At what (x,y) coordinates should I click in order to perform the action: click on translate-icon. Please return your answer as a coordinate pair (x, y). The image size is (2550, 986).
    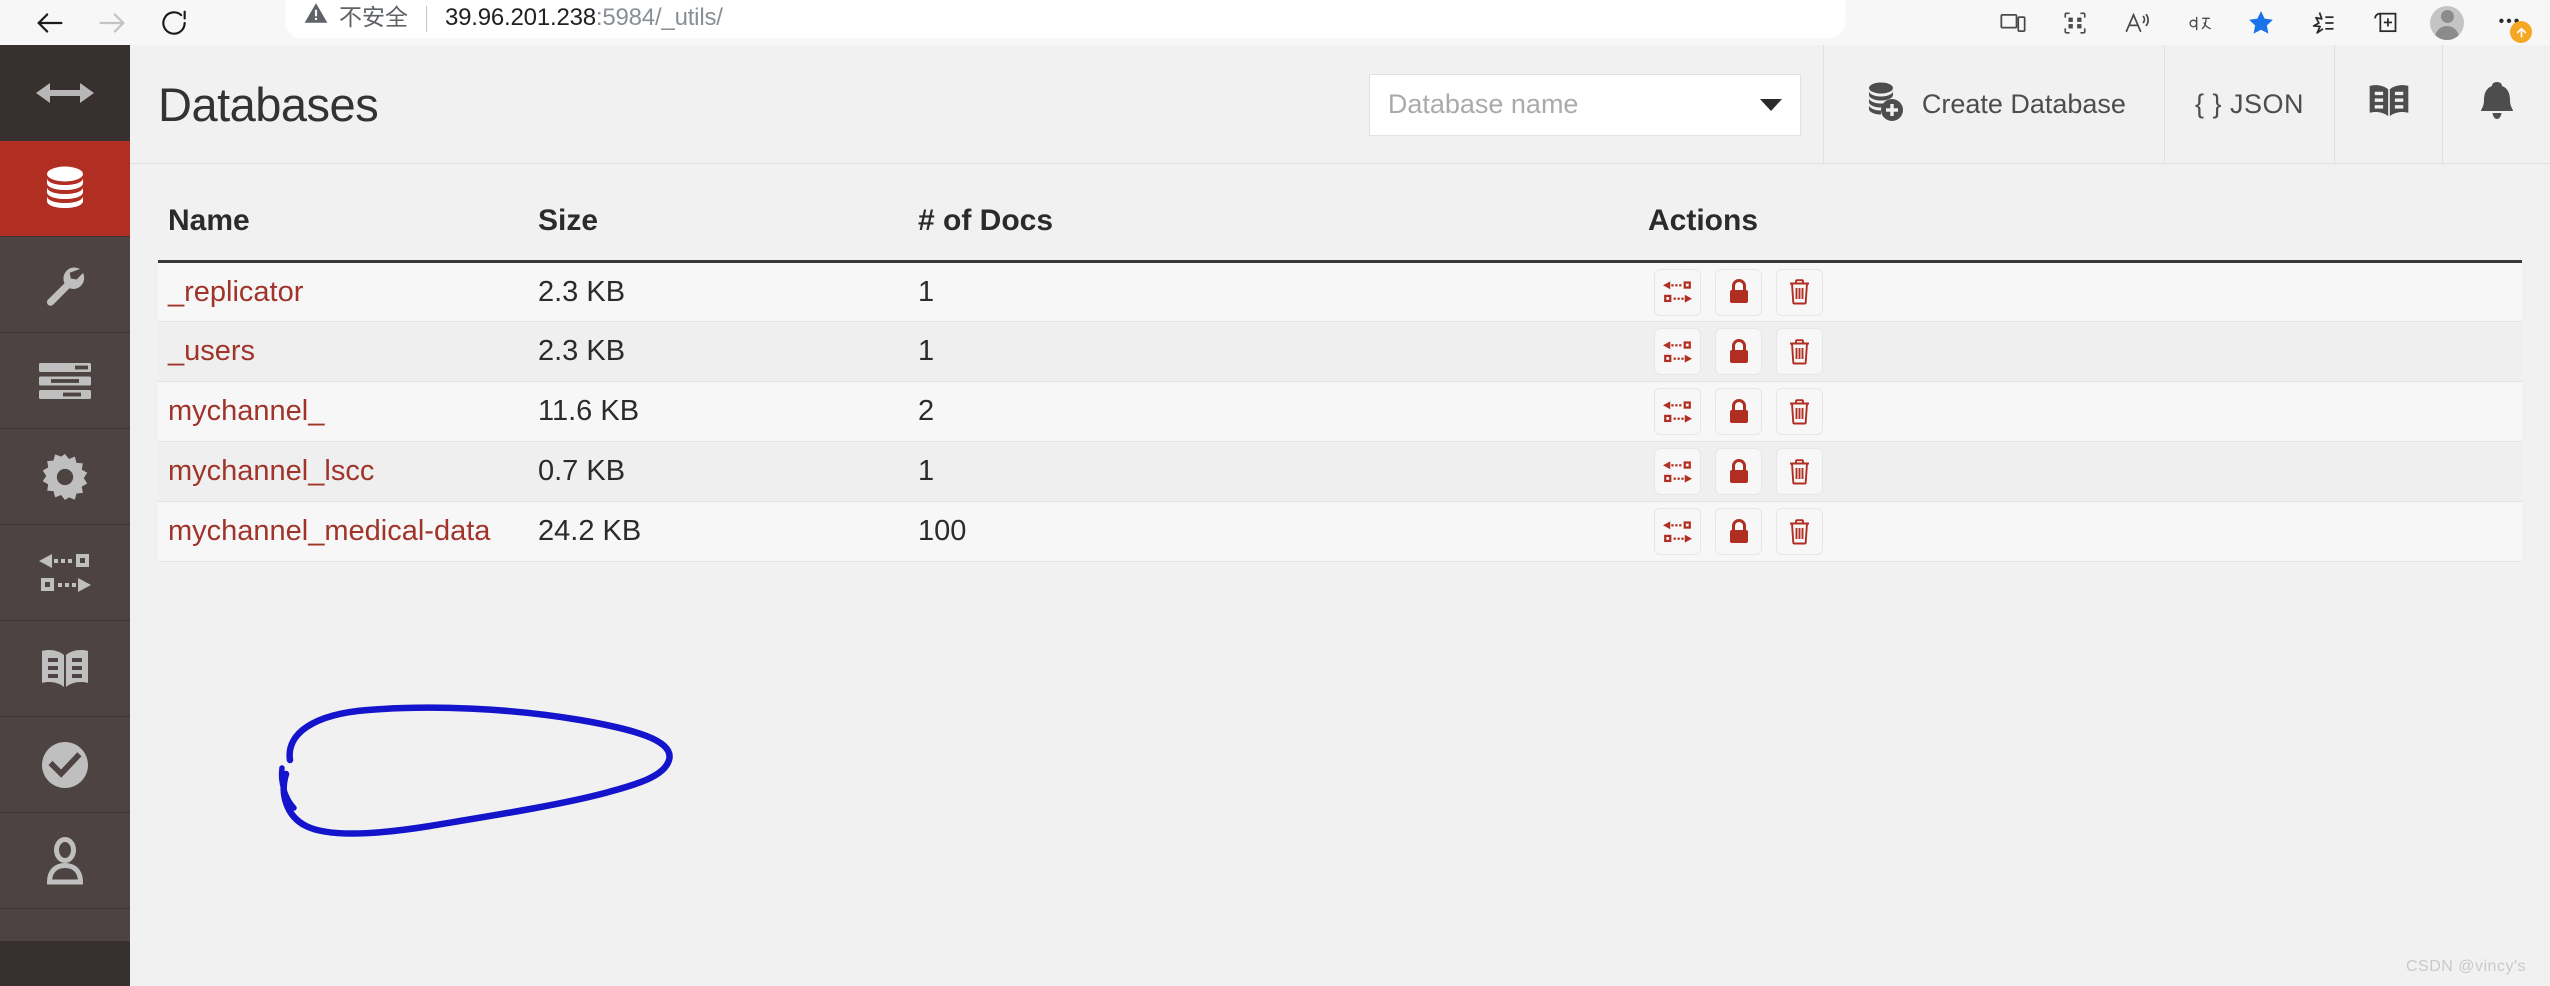
    Looking at the image, I should click on (2199, 23).